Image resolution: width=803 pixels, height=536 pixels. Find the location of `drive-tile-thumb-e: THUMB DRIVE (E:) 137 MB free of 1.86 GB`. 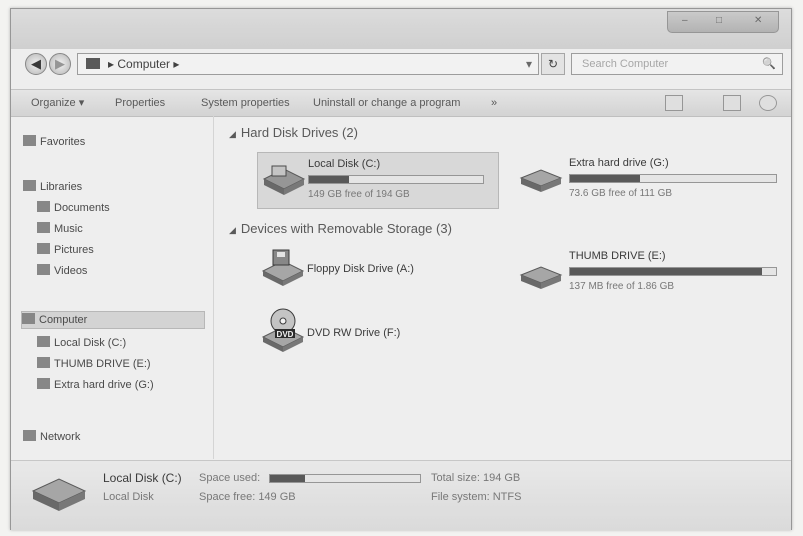

drive-tile-thumb-e: THUMB DRIVE (E:) 137 MB free of 1.86 GB is located at coordinates (650, 272).